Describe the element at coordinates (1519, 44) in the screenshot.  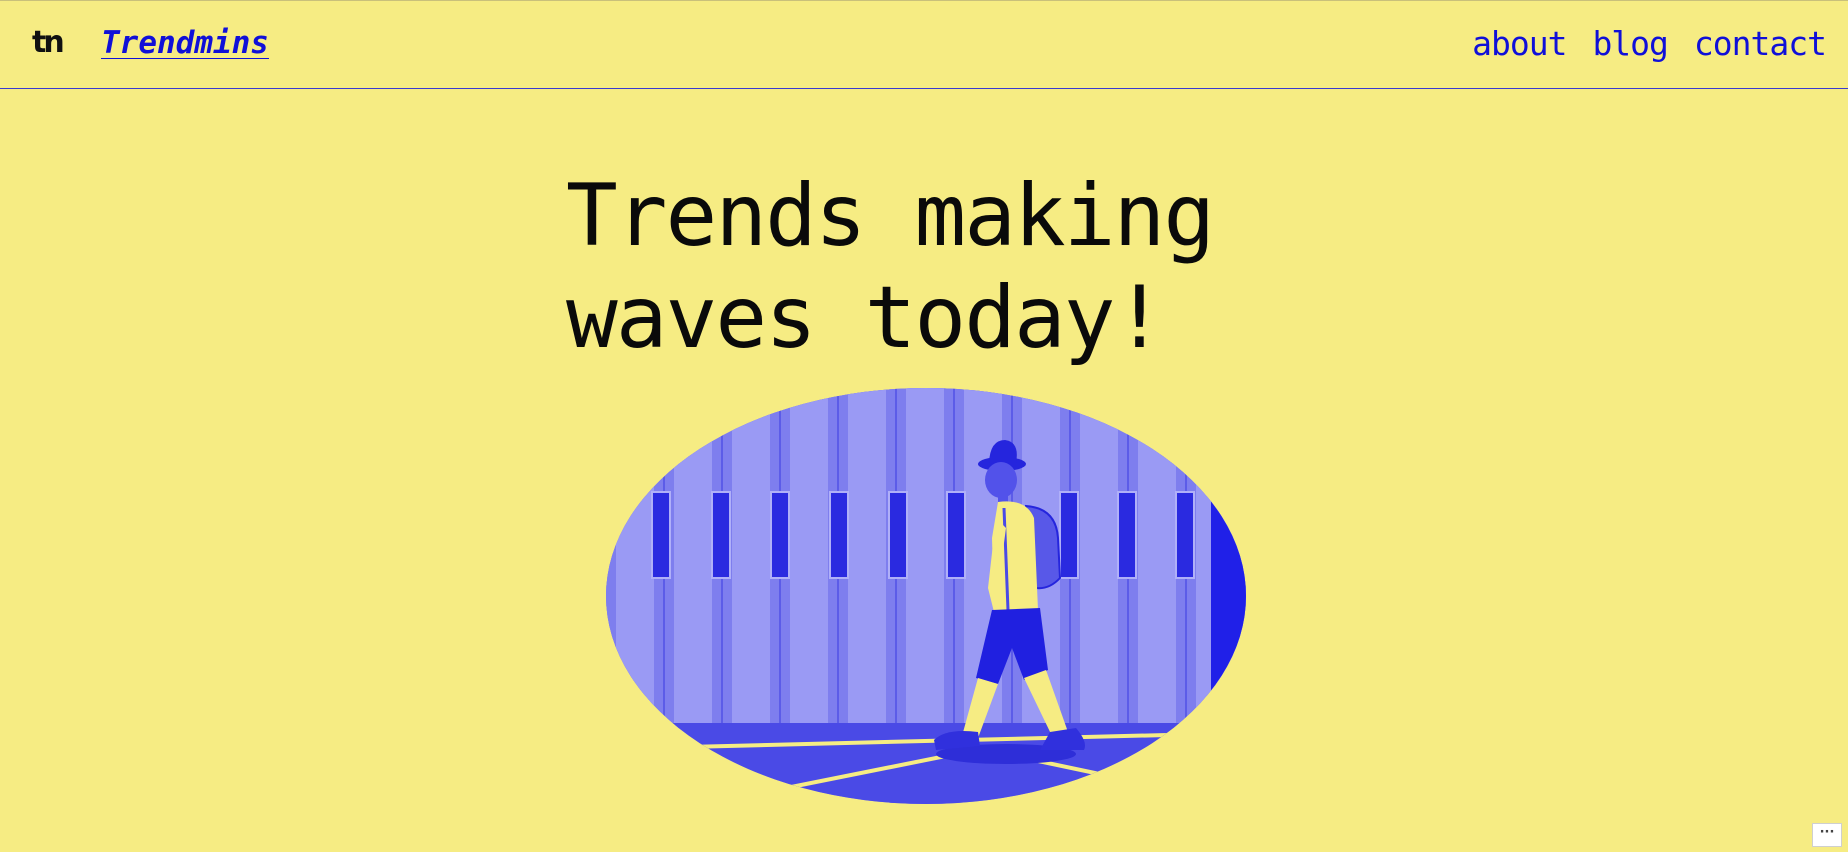
I see `nav-link-about: about` at that location.